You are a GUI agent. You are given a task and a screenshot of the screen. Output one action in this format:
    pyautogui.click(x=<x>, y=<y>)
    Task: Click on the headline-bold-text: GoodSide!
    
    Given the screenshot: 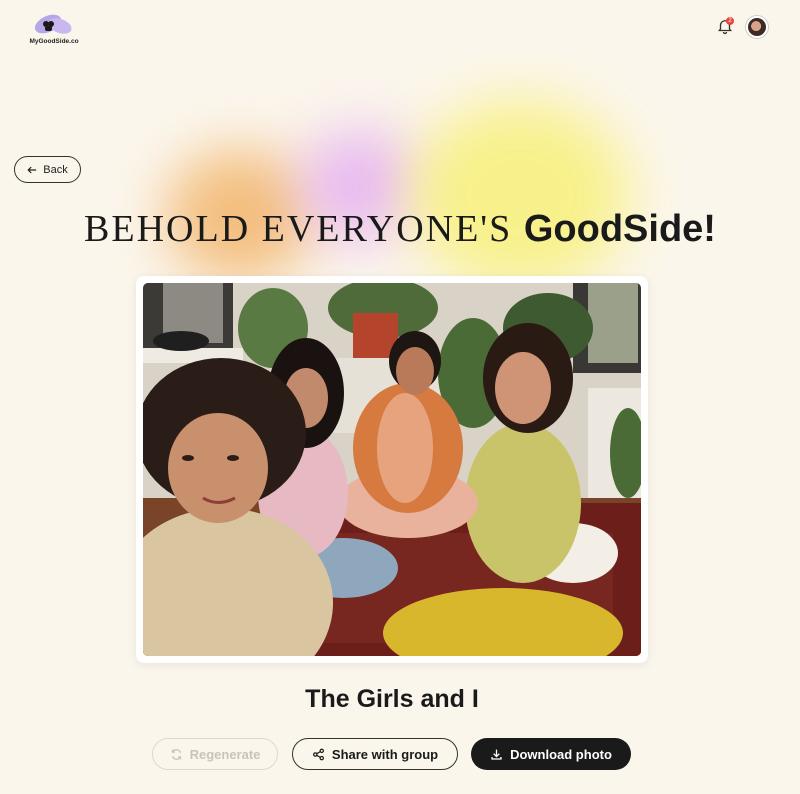 What is the action you would take?
    pyautogui.click(x=619, y=229)
    